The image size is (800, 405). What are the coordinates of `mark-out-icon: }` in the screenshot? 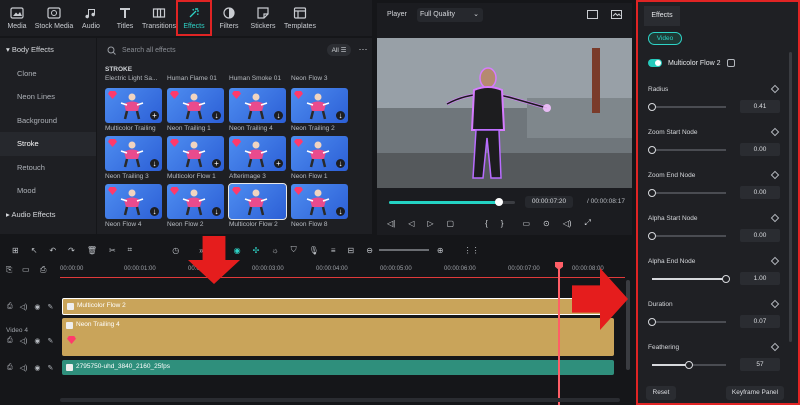 It's located at (502, 223).